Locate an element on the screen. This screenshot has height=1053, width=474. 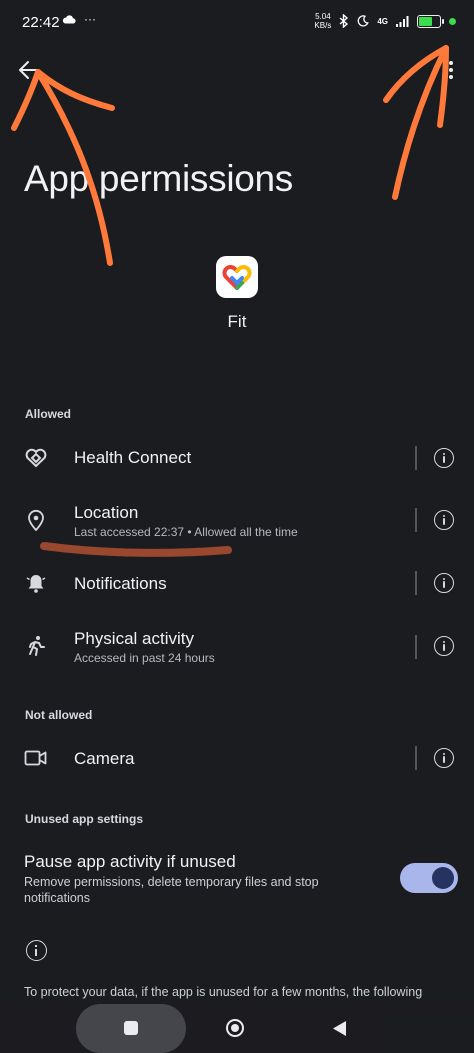
camera-icon is located at coordinates (36, 758).